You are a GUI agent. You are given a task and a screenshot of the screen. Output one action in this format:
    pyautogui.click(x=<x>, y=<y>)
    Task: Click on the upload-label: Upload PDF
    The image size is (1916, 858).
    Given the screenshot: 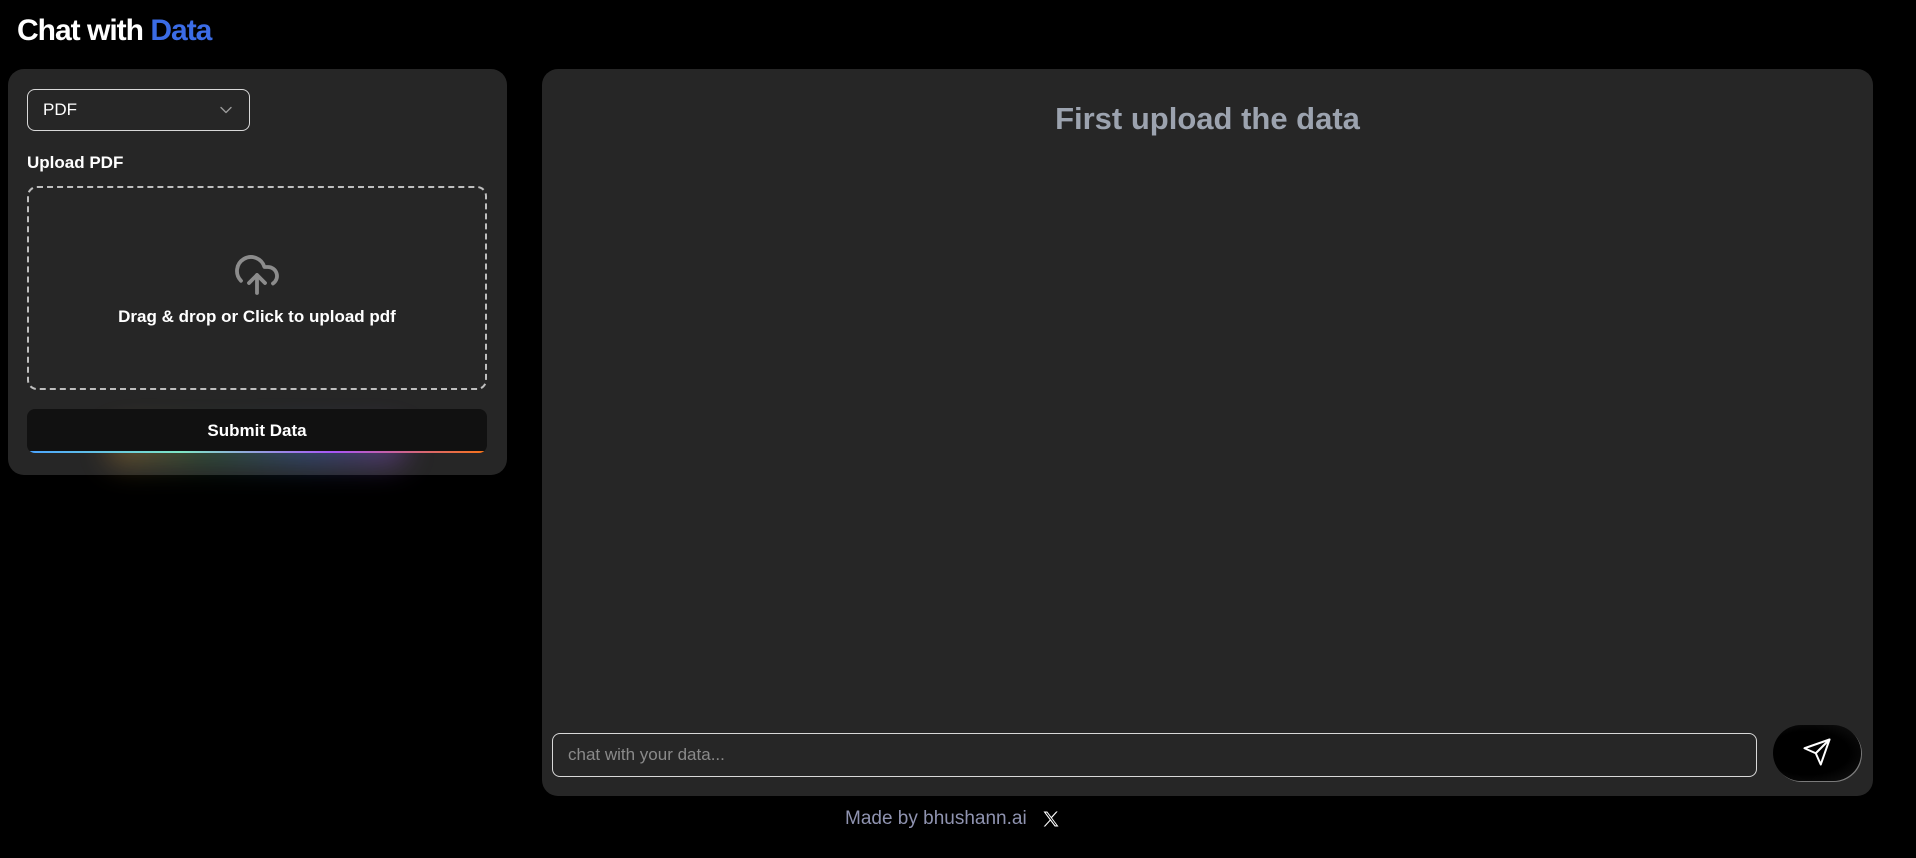 What is the action you would take?
    pyautogui.click(x=75, y=162)
    